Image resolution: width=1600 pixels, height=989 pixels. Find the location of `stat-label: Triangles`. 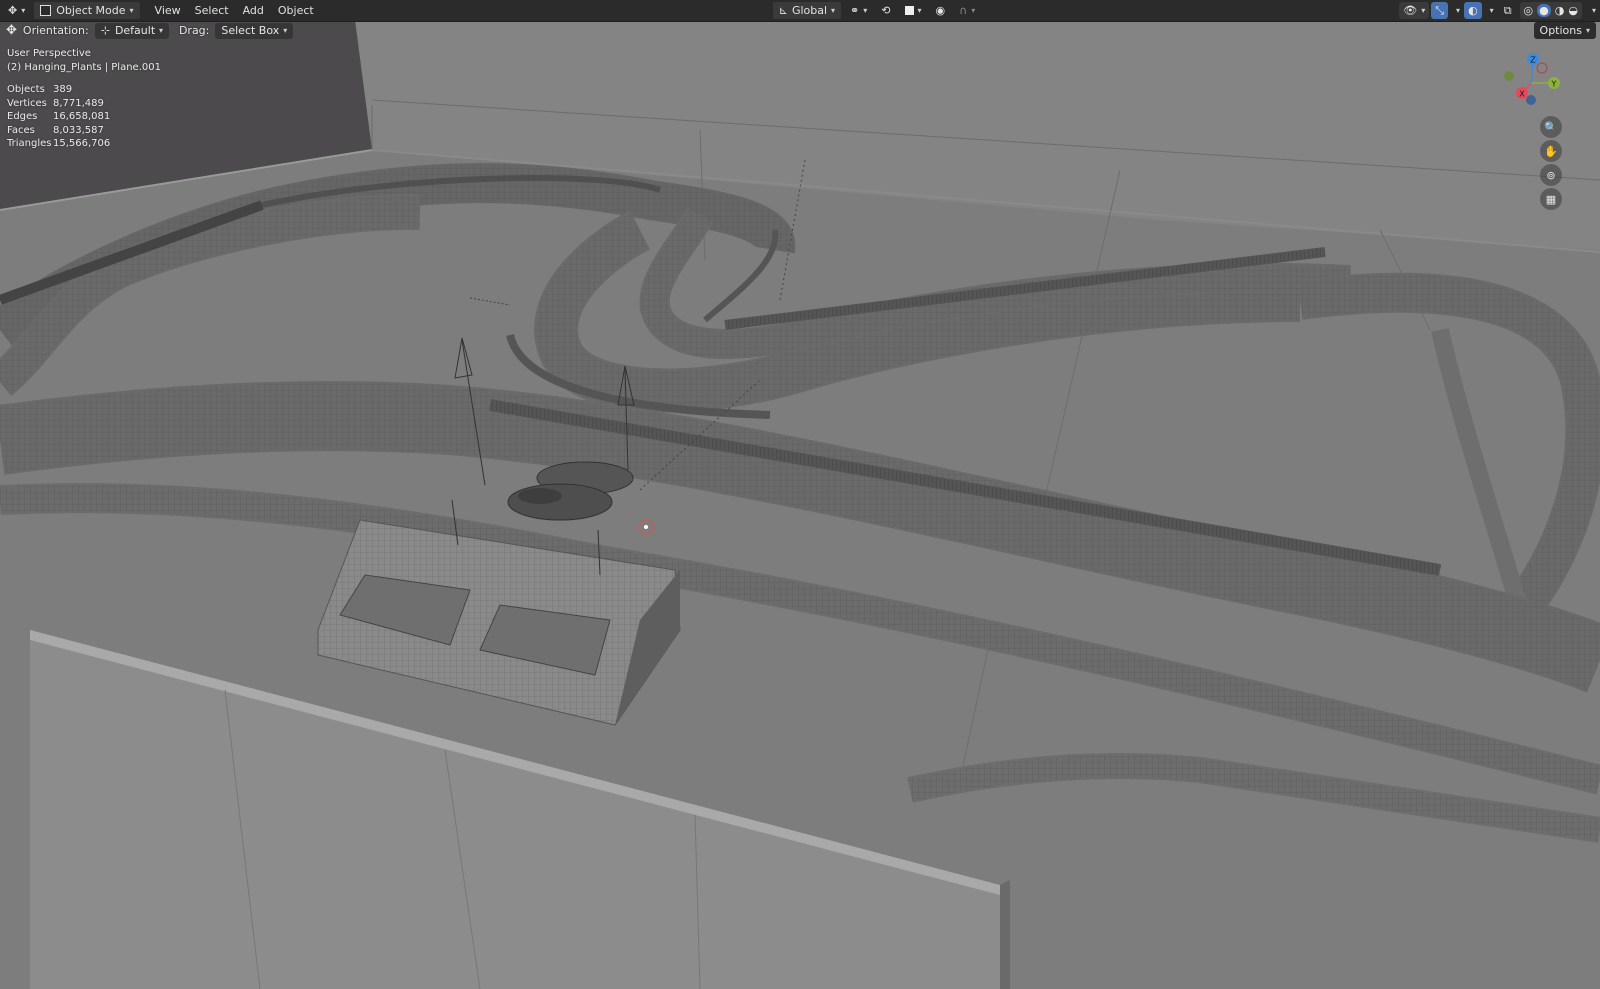

stat-label: Triangles is located at coordinates (29, 143).